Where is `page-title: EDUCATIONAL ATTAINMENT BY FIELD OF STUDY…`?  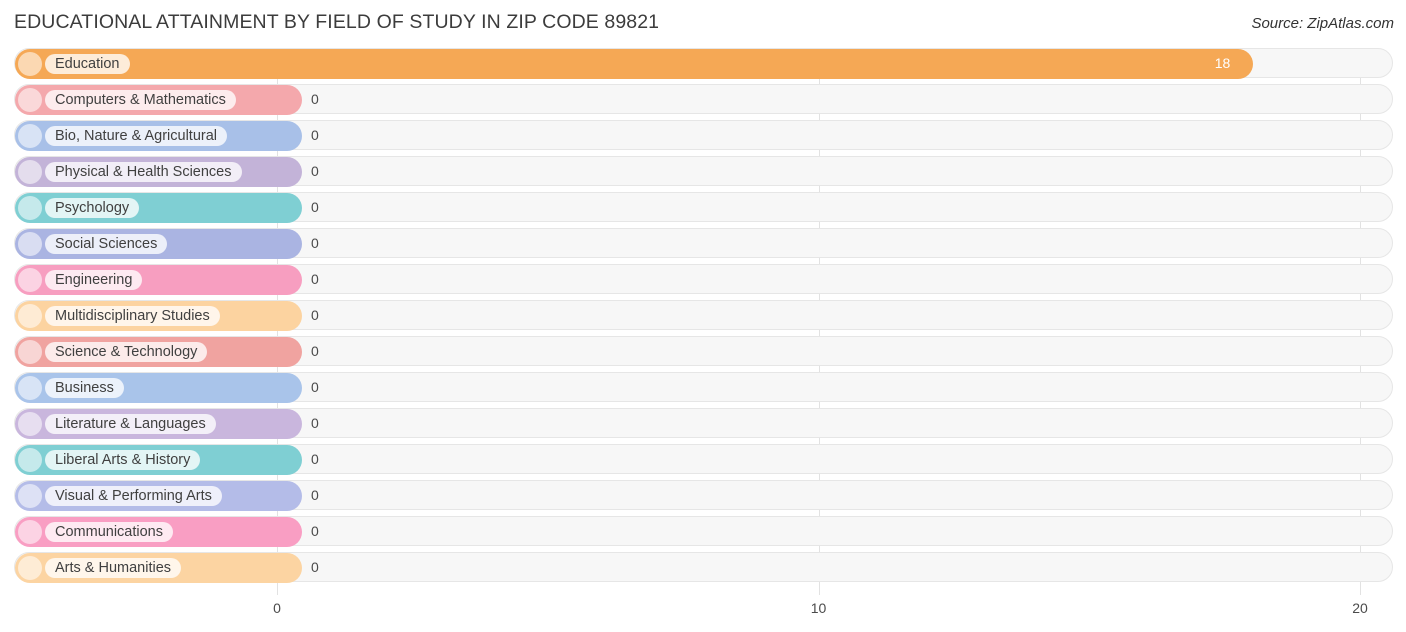 page-title: EDUCATIONAL ATTAINMENT BY FIELD OF STUDY… is located at coordinates (337, 22).